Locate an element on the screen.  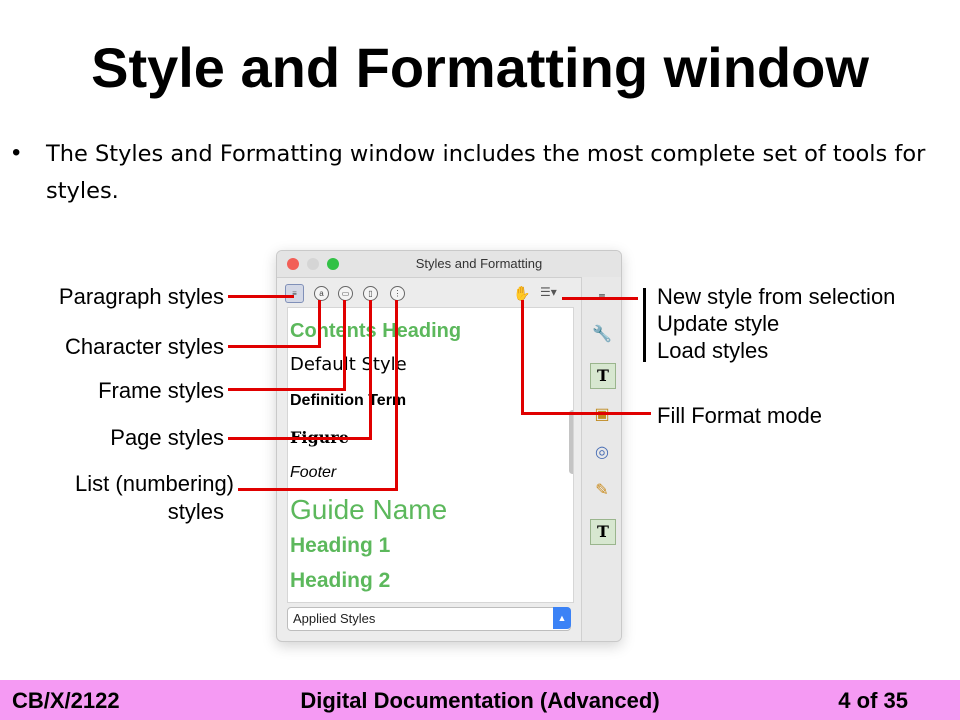
connector-frame-v is located at coordinates (344, 345).